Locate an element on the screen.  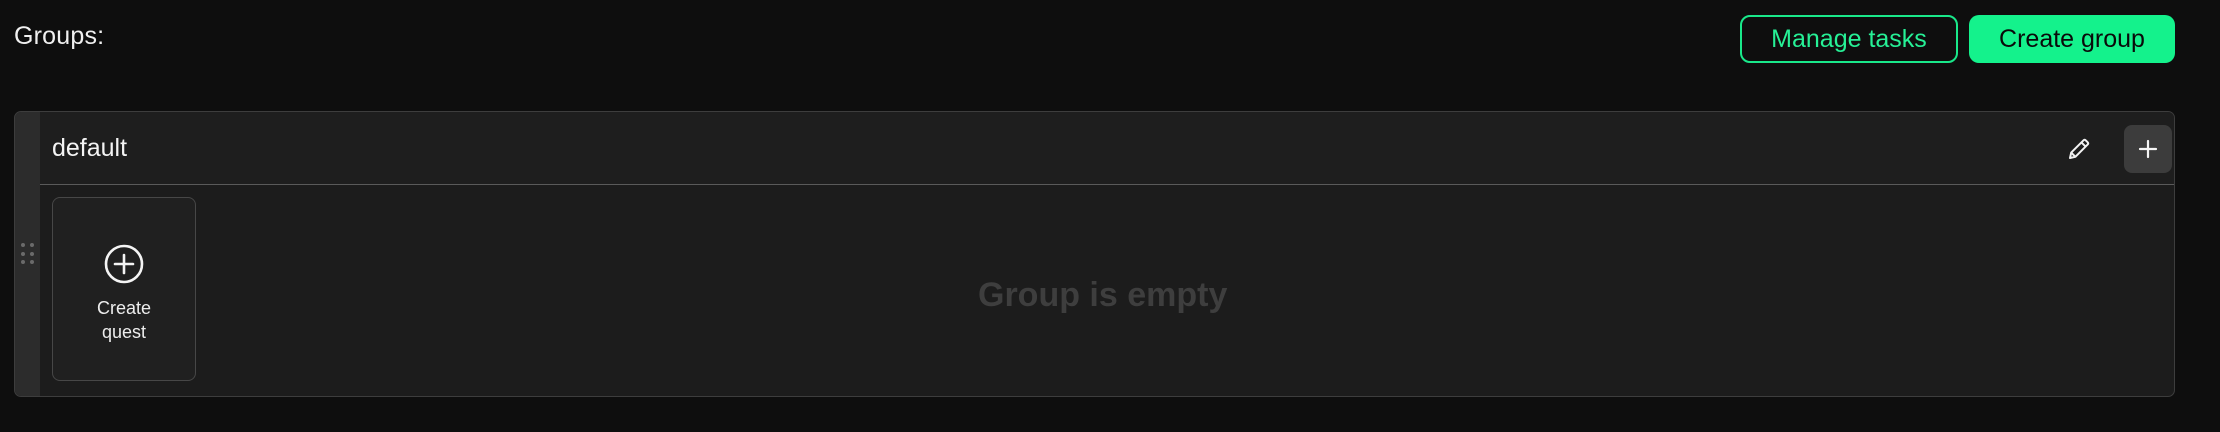
add-to-group-button is located at coordinates (2148, 149).